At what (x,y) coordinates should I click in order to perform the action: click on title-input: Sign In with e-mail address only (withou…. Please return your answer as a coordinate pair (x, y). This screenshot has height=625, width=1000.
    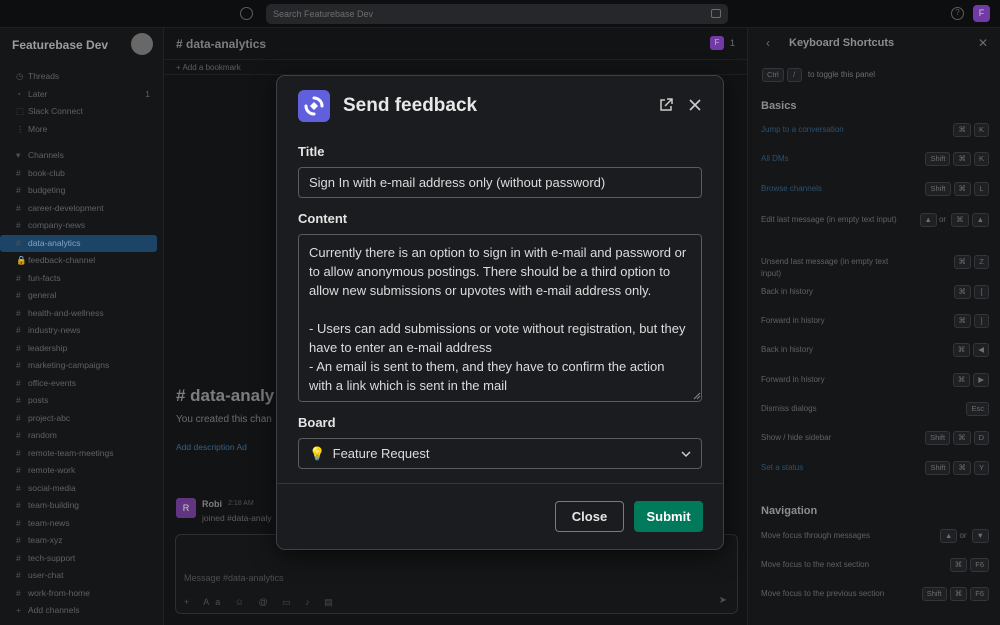
    Looking at the image, I should click on (500, 182).